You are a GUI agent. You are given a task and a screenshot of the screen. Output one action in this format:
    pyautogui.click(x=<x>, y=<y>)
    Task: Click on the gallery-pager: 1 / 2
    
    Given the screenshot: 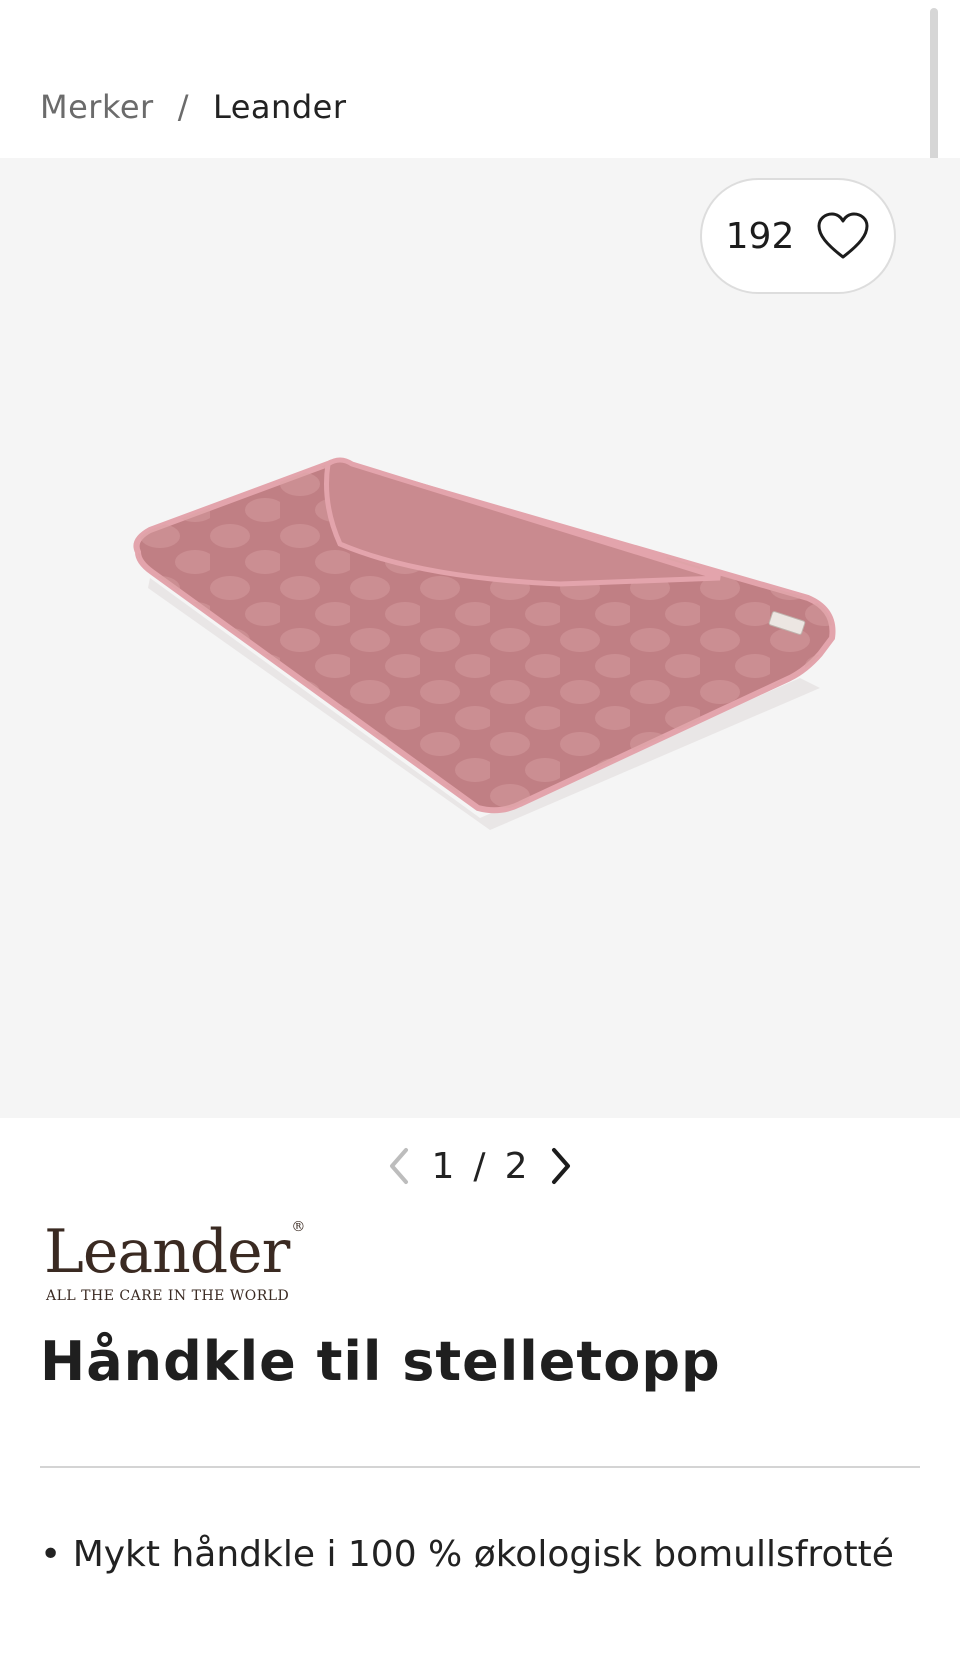 What is the action you would take?
    pyautogui.click(x=480, y=1166)
    